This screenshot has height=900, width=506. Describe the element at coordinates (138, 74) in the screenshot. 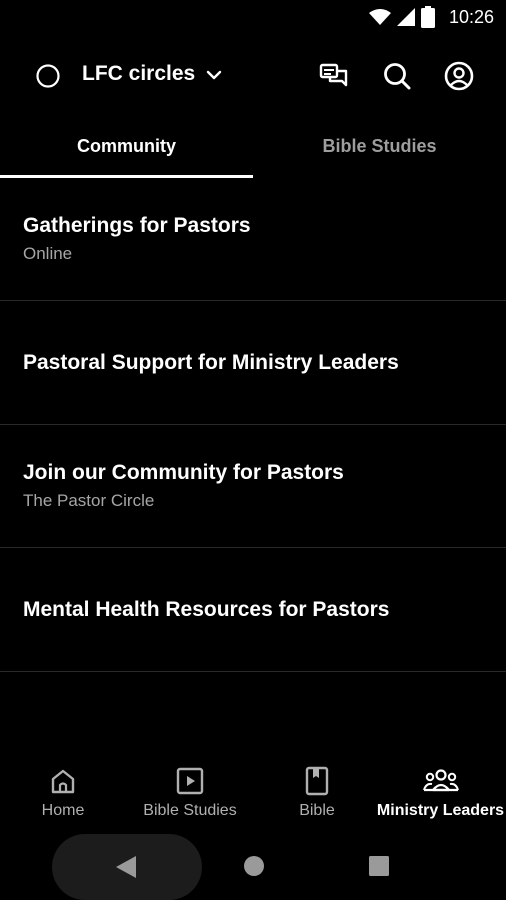

I see `circle-selector-title: LFC circles` at that location.